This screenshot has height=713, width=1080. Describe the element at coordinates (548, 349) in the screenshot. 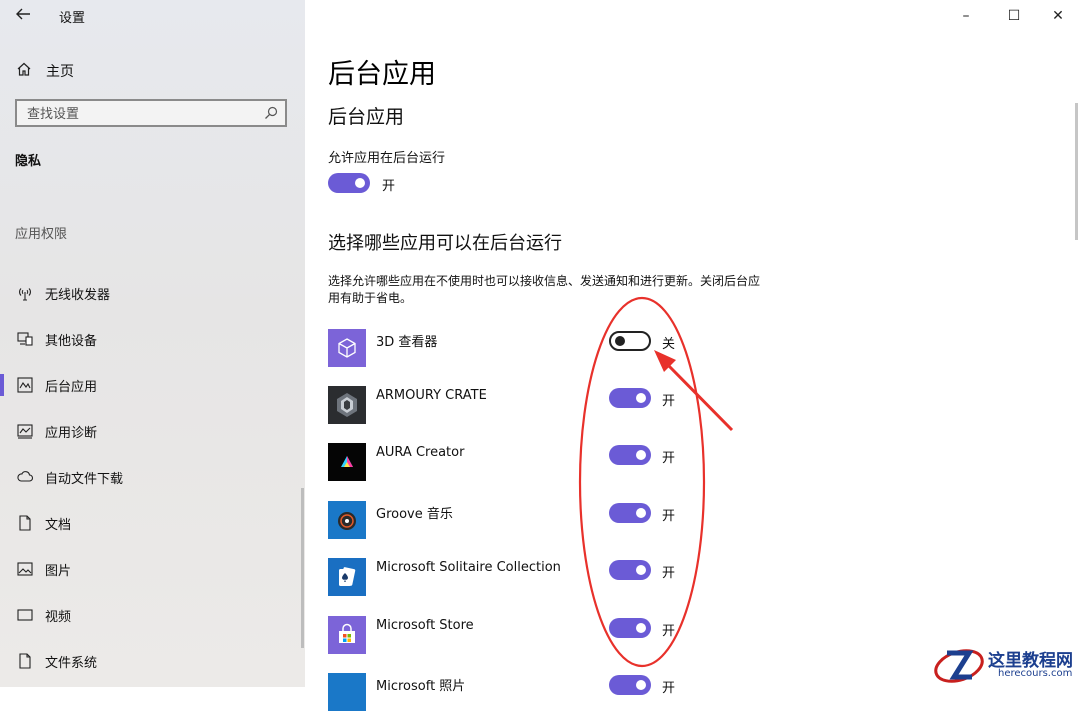

I see `app-row-3d-viewer: 3D 查看器 关` at that location.